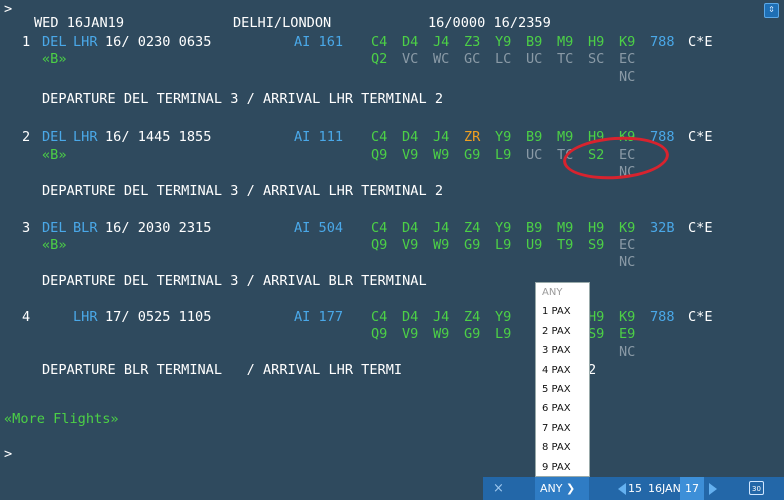 The height and width of the screenshot is (500, 784). What do you see at coordinates (379, 59) in the screenshot?
I see `class-Q: Q2` at bounding box center [379, 59].